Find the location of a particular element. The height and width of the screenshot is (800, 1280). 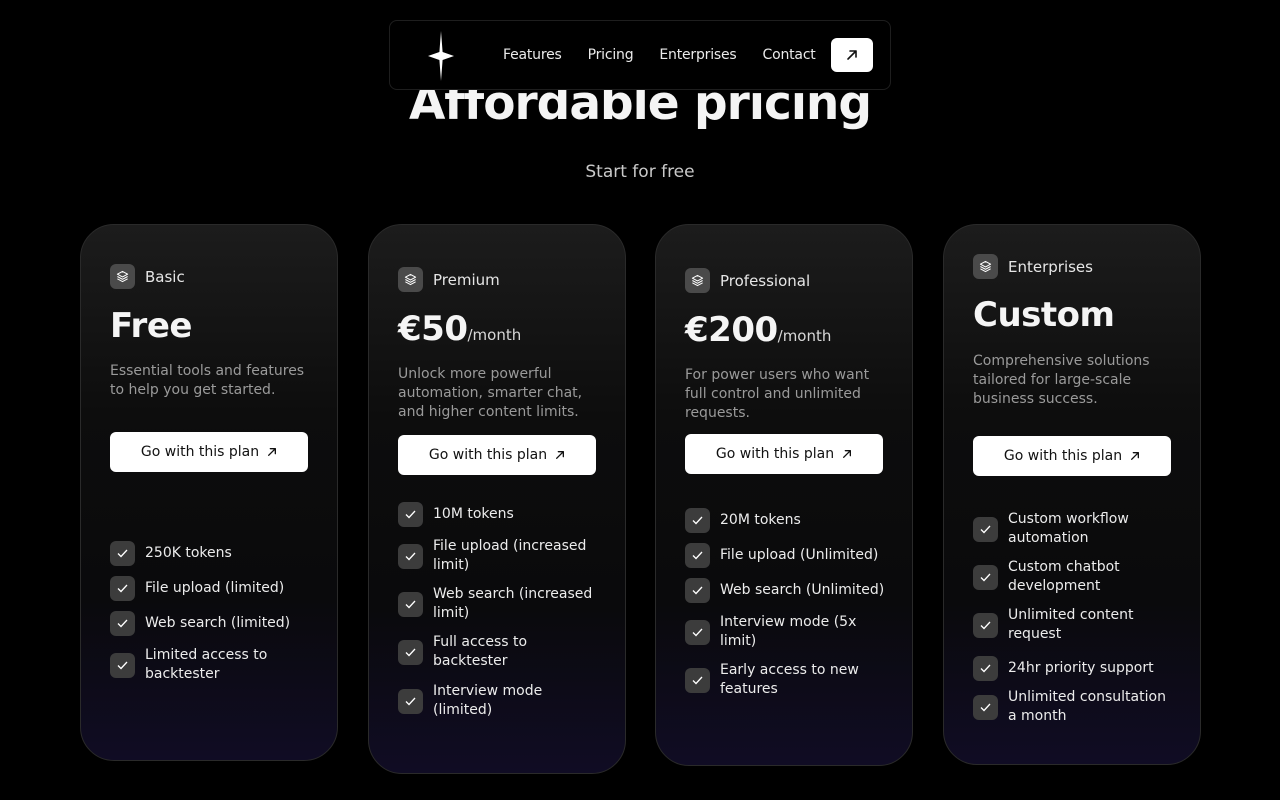

feature-item: Full access to backtester is located at coordinates (500, 652).